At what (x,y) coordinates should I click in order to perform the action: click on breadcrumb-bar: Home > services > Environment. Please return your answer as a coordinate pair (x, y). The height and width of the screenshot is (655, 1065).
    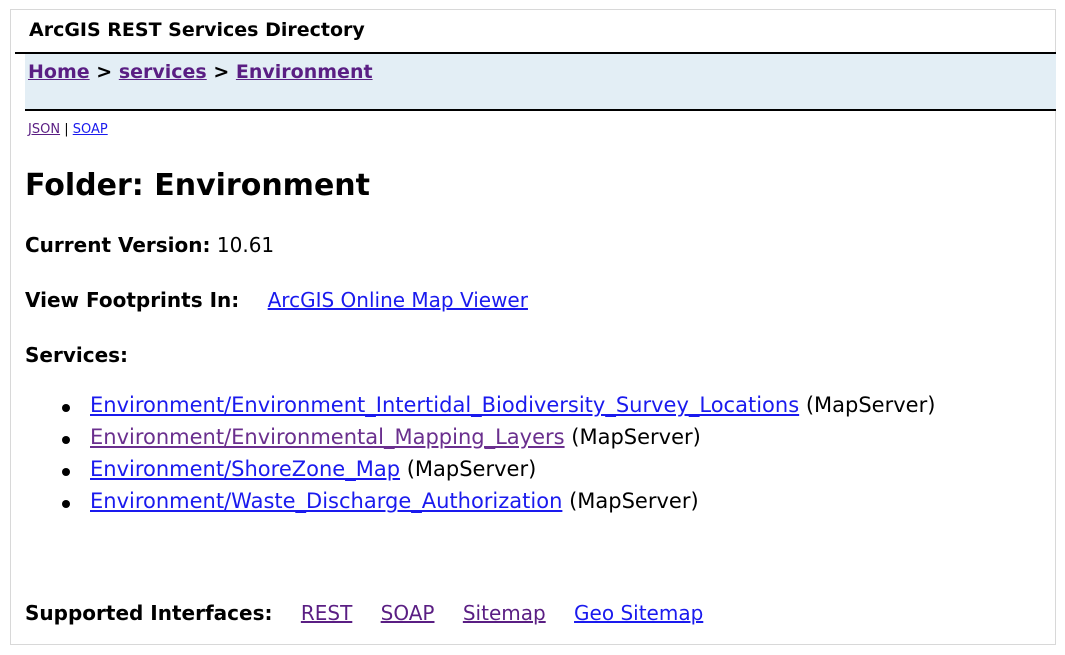
    Looking at the image, I should click on (540, 82).